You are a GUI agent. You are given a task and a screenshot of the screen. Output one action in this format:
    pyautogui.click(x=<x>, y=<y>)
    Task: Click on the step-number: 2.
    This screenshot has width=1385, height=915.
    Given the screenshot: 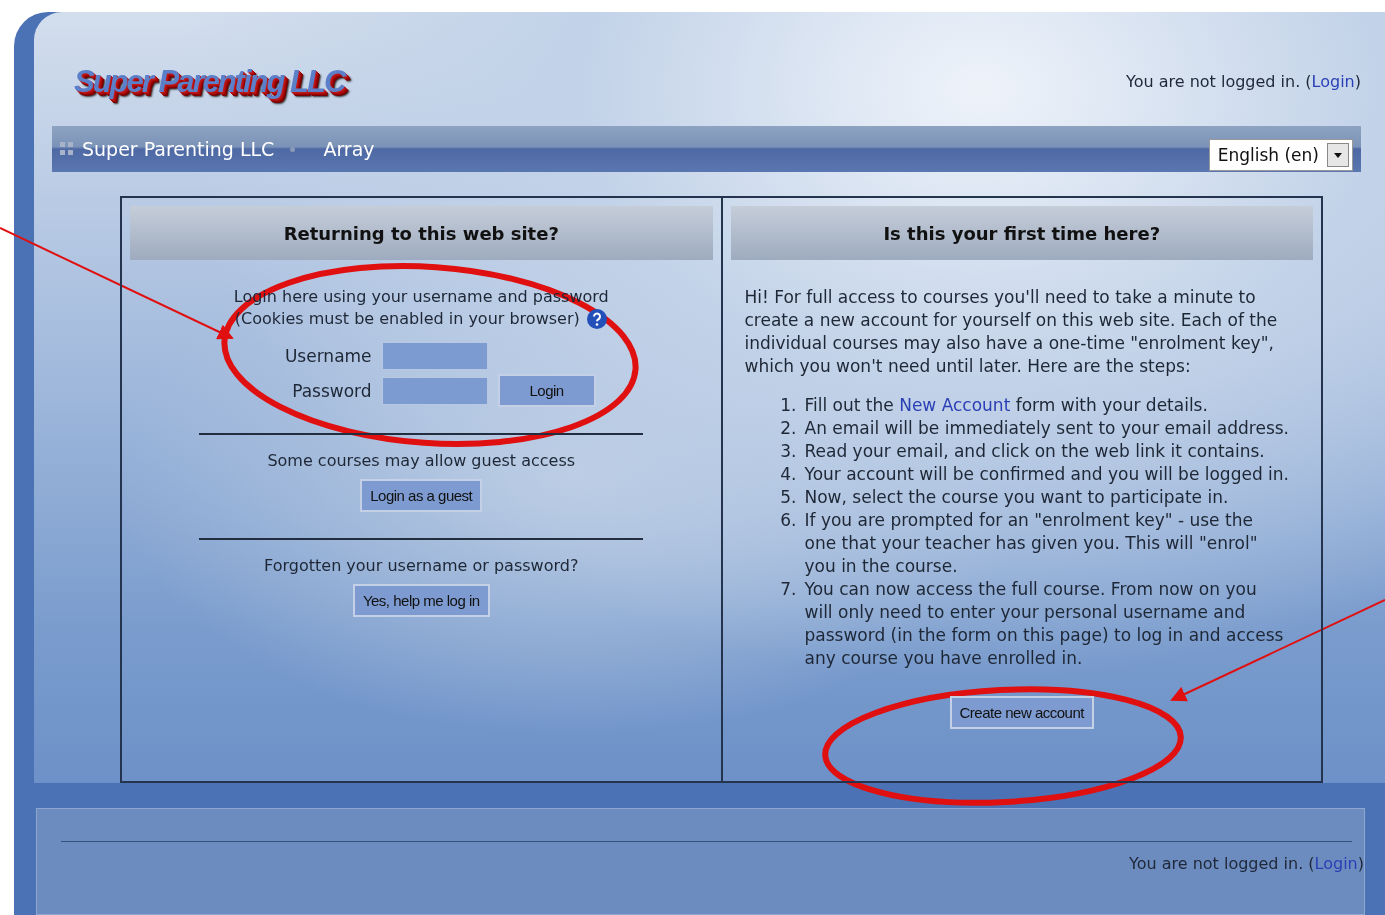 What is the action you would take?
    pyautogui.click(x=788, y=429)
    